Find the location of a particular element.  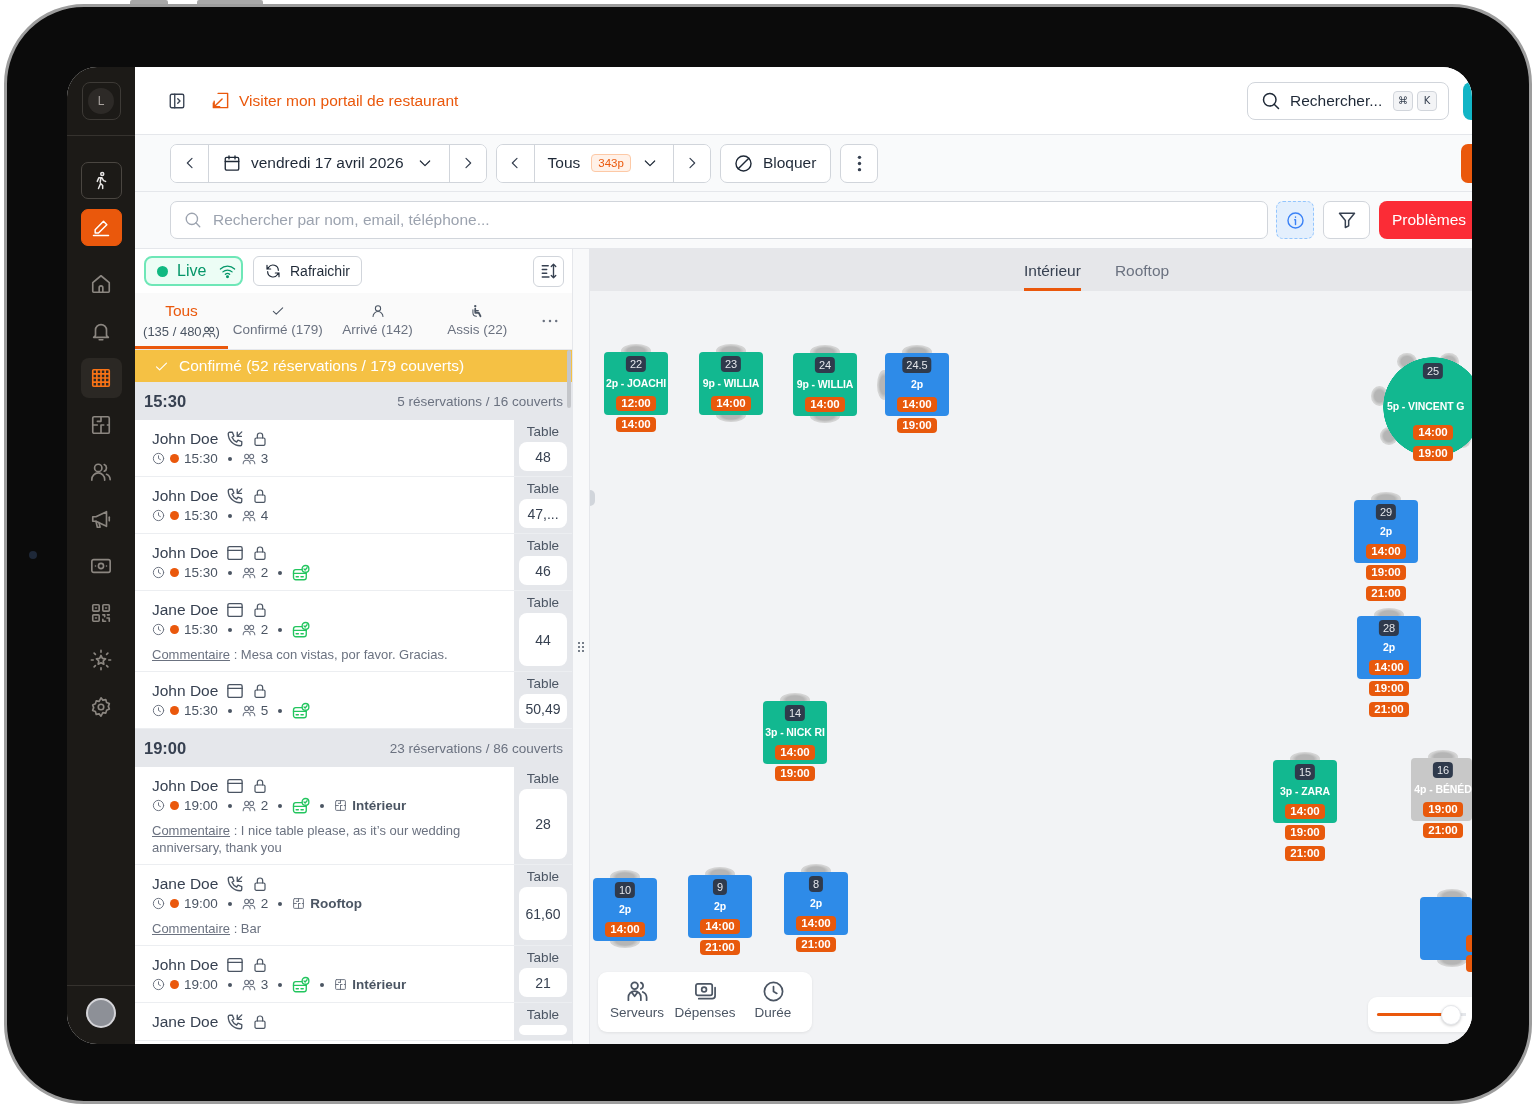

live-toggle: Live is located at coordinates (193, 271).